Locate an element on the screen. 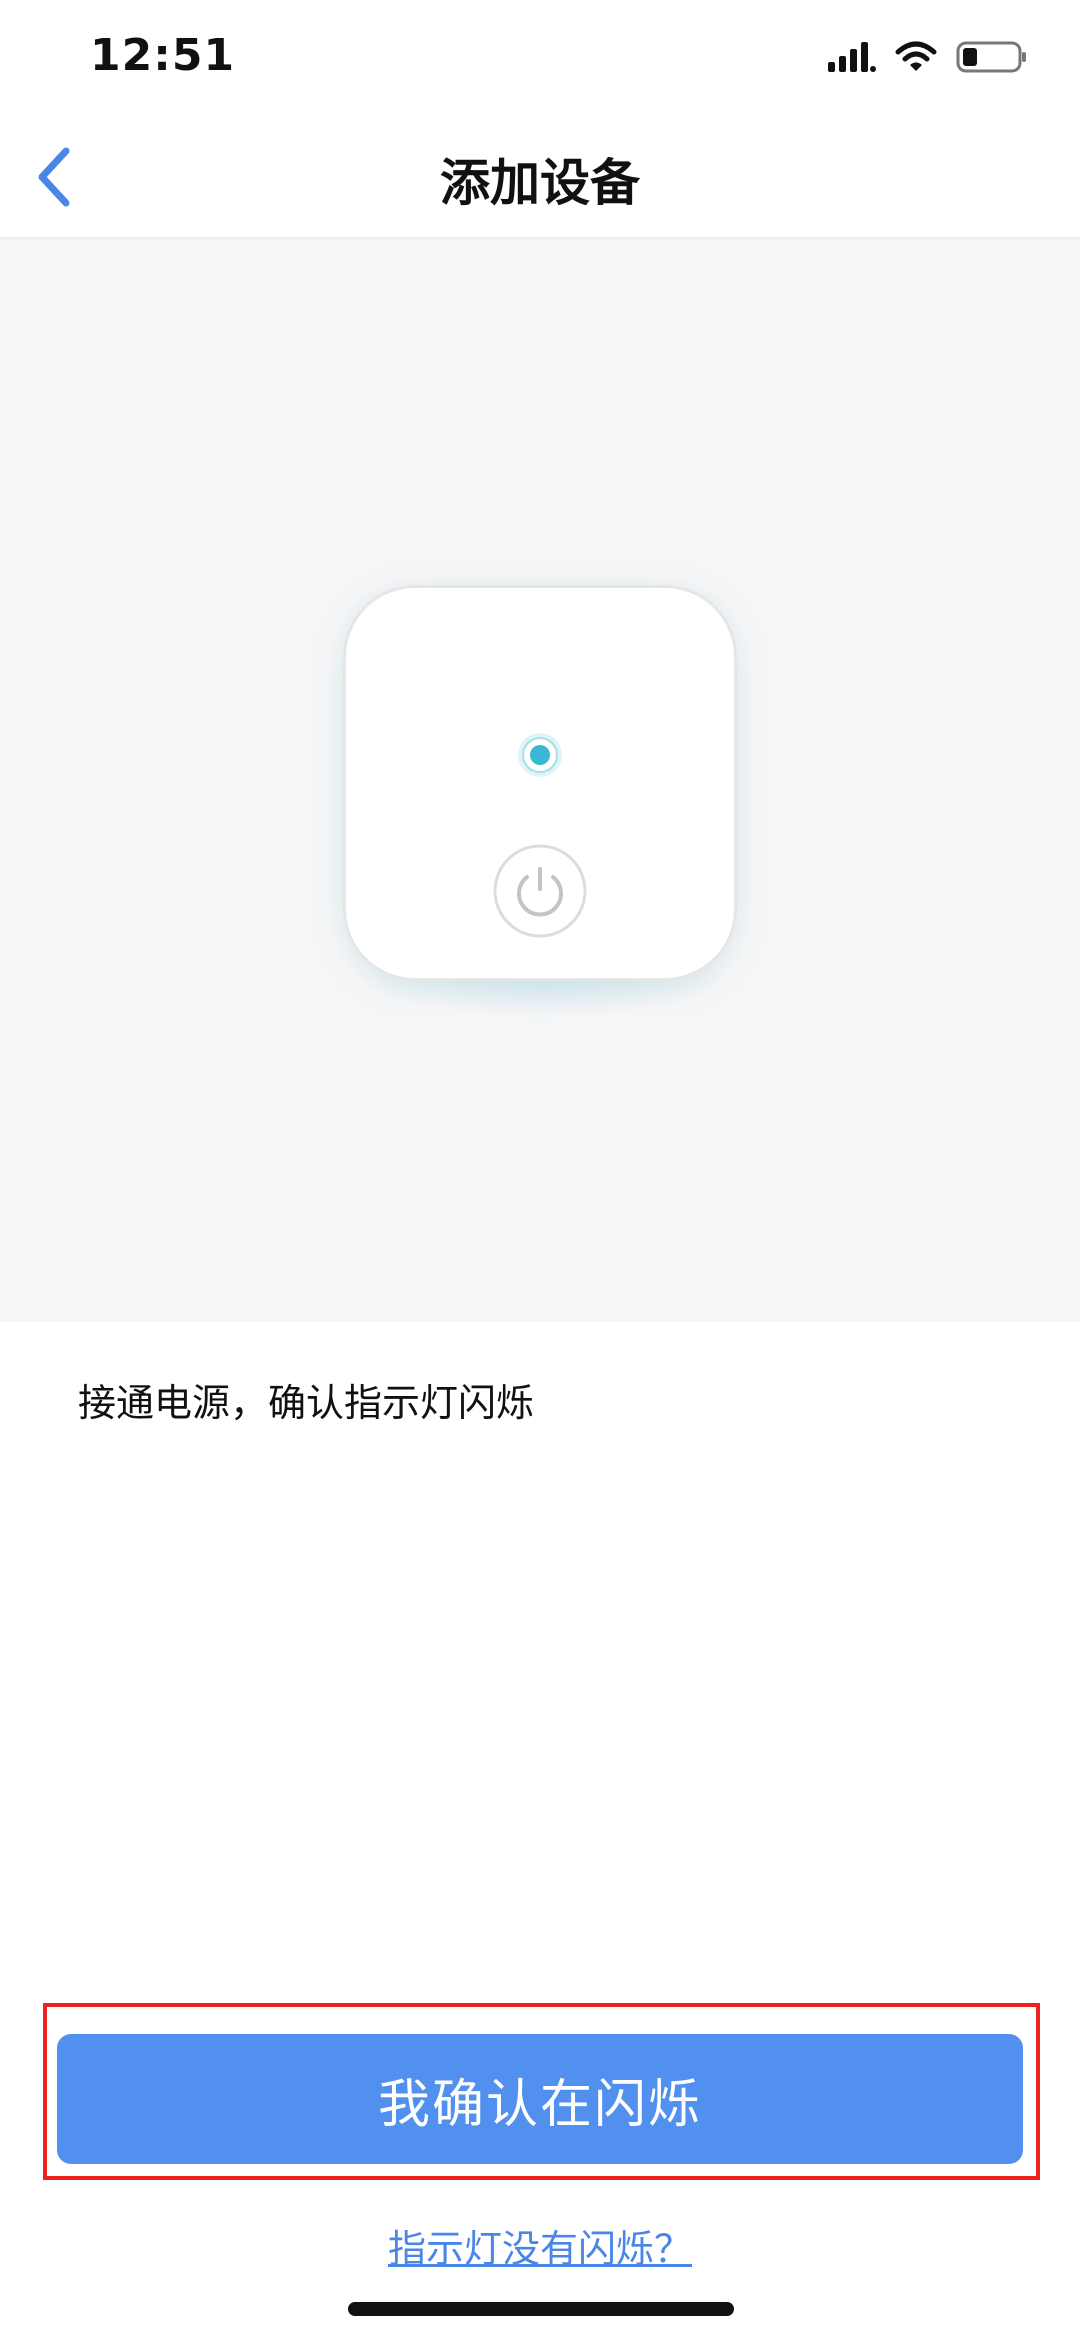 This screenshot has width=1080, height=2339. instruction-text: 接通电源，确认指示灯闪烁 is located at coordinates (306, 1403).